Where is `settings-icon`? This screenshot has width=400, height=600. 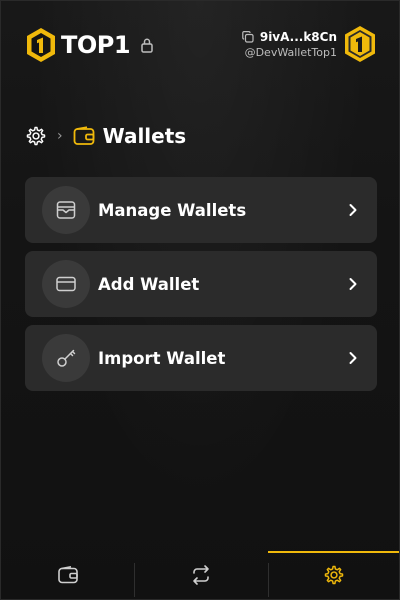 settings-icon is located at coordinates (334, 575).